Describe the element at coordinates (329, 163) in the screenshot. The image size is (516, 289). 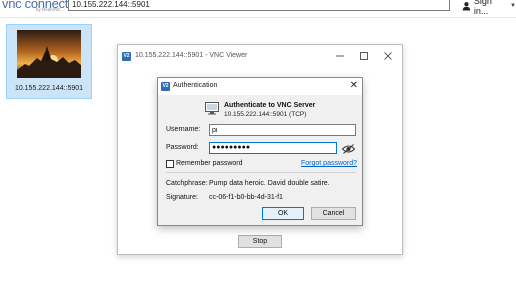
I see `forgot-password-link: Forgot password?` at that location.